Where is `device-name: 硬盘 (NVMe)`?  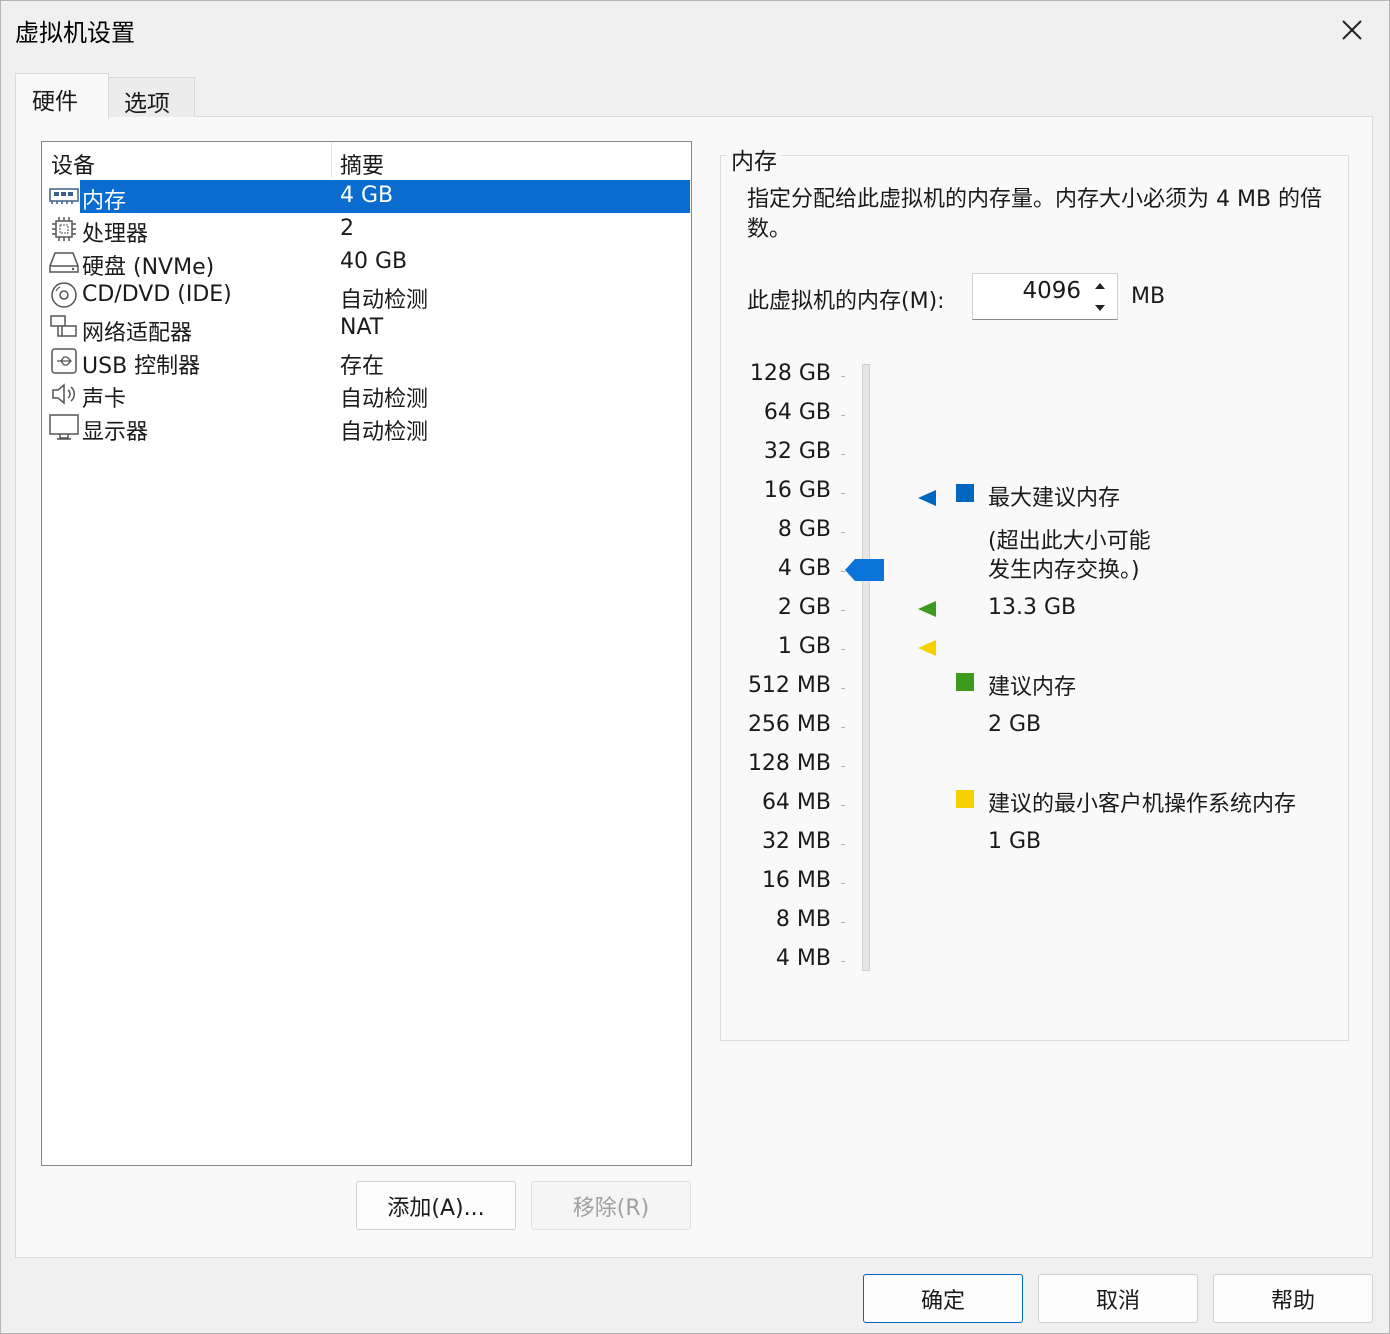 device-name: 硬盘 (NVMe) is located at coordinates (148, 267).